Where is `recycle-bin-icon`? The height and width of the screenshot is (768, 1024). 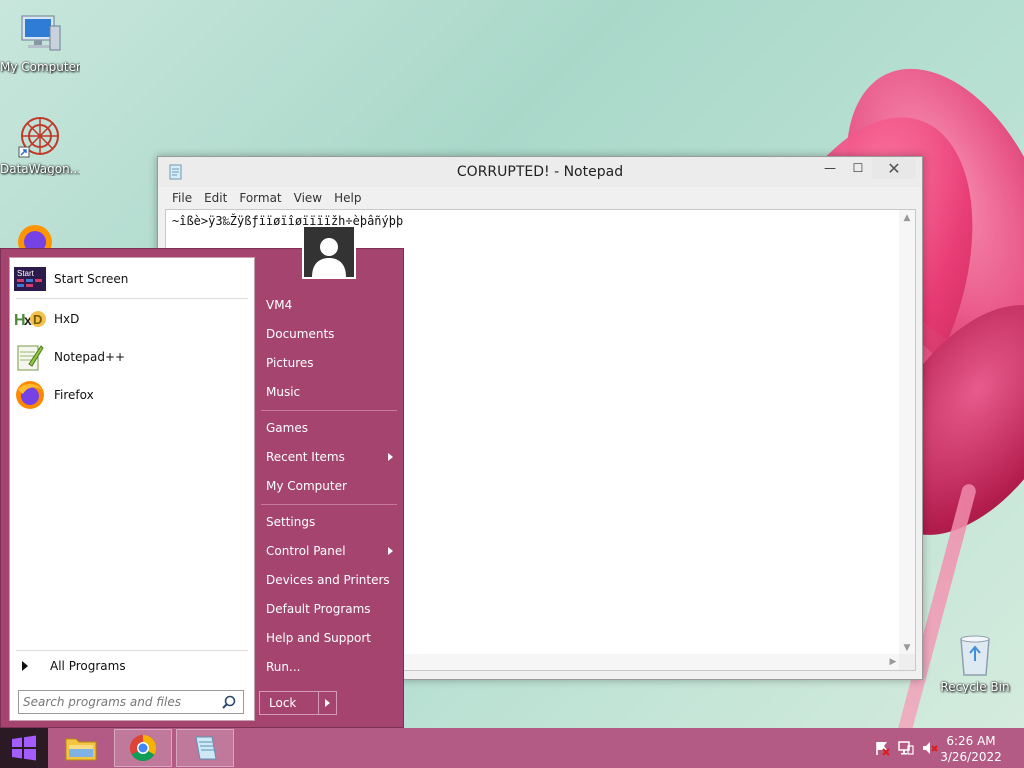 recycle-bin-icon is located at coordinates (975, 654).